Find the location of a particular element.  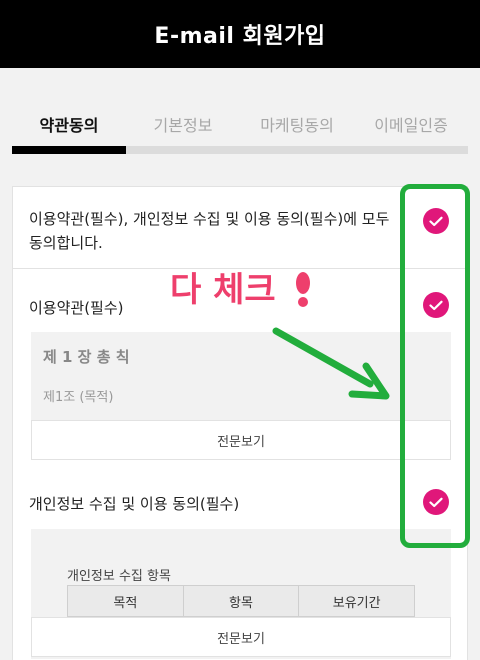

annotation-arrow-icon is located at coordinates (331, 363).